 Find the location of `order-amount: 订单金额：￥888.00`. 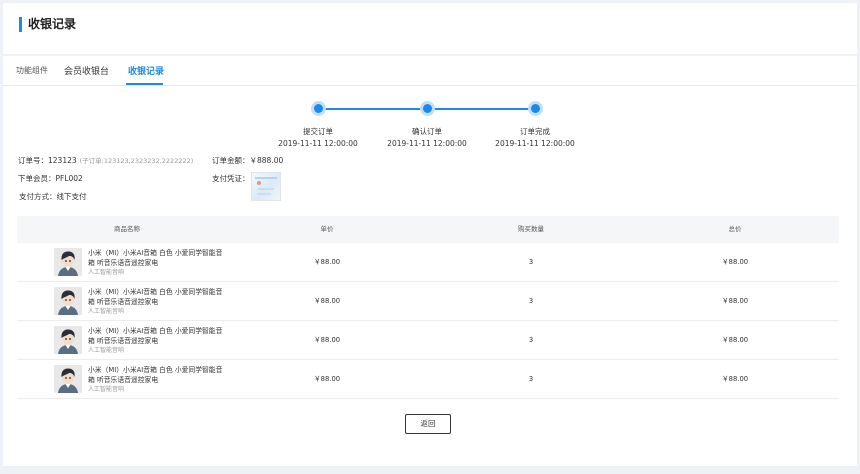

order-amount: 订单金额：￥888.00 is located at coordinates (248, 160).